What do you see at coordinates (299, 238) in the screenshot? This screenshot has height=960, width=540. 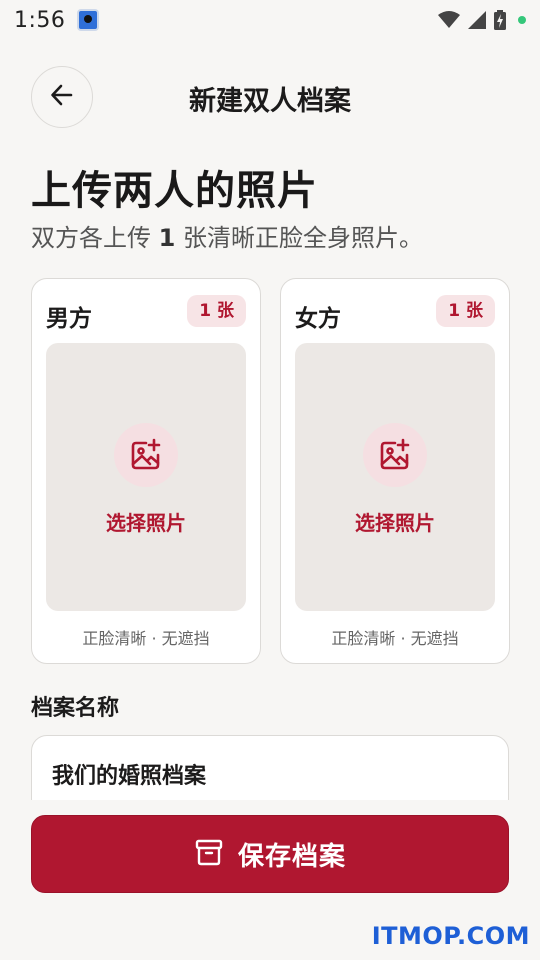 I see `subheading-suffix: 张清晰正脸全身照片。` at bounding box center [299, 238].